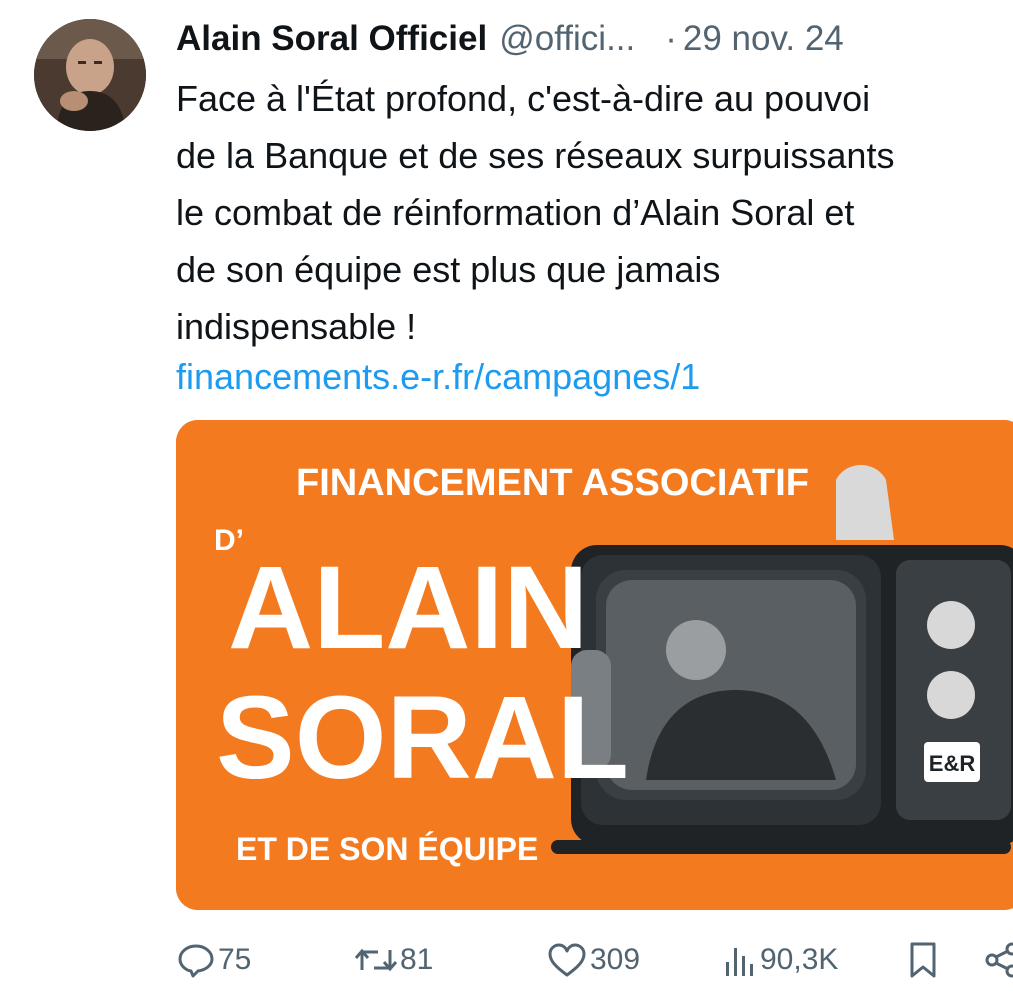 The height and width of the screenshot is (1001, 1013). I want to click on tweet-link: financements.e-r.fr/campagnes/1, so click(438, 376).